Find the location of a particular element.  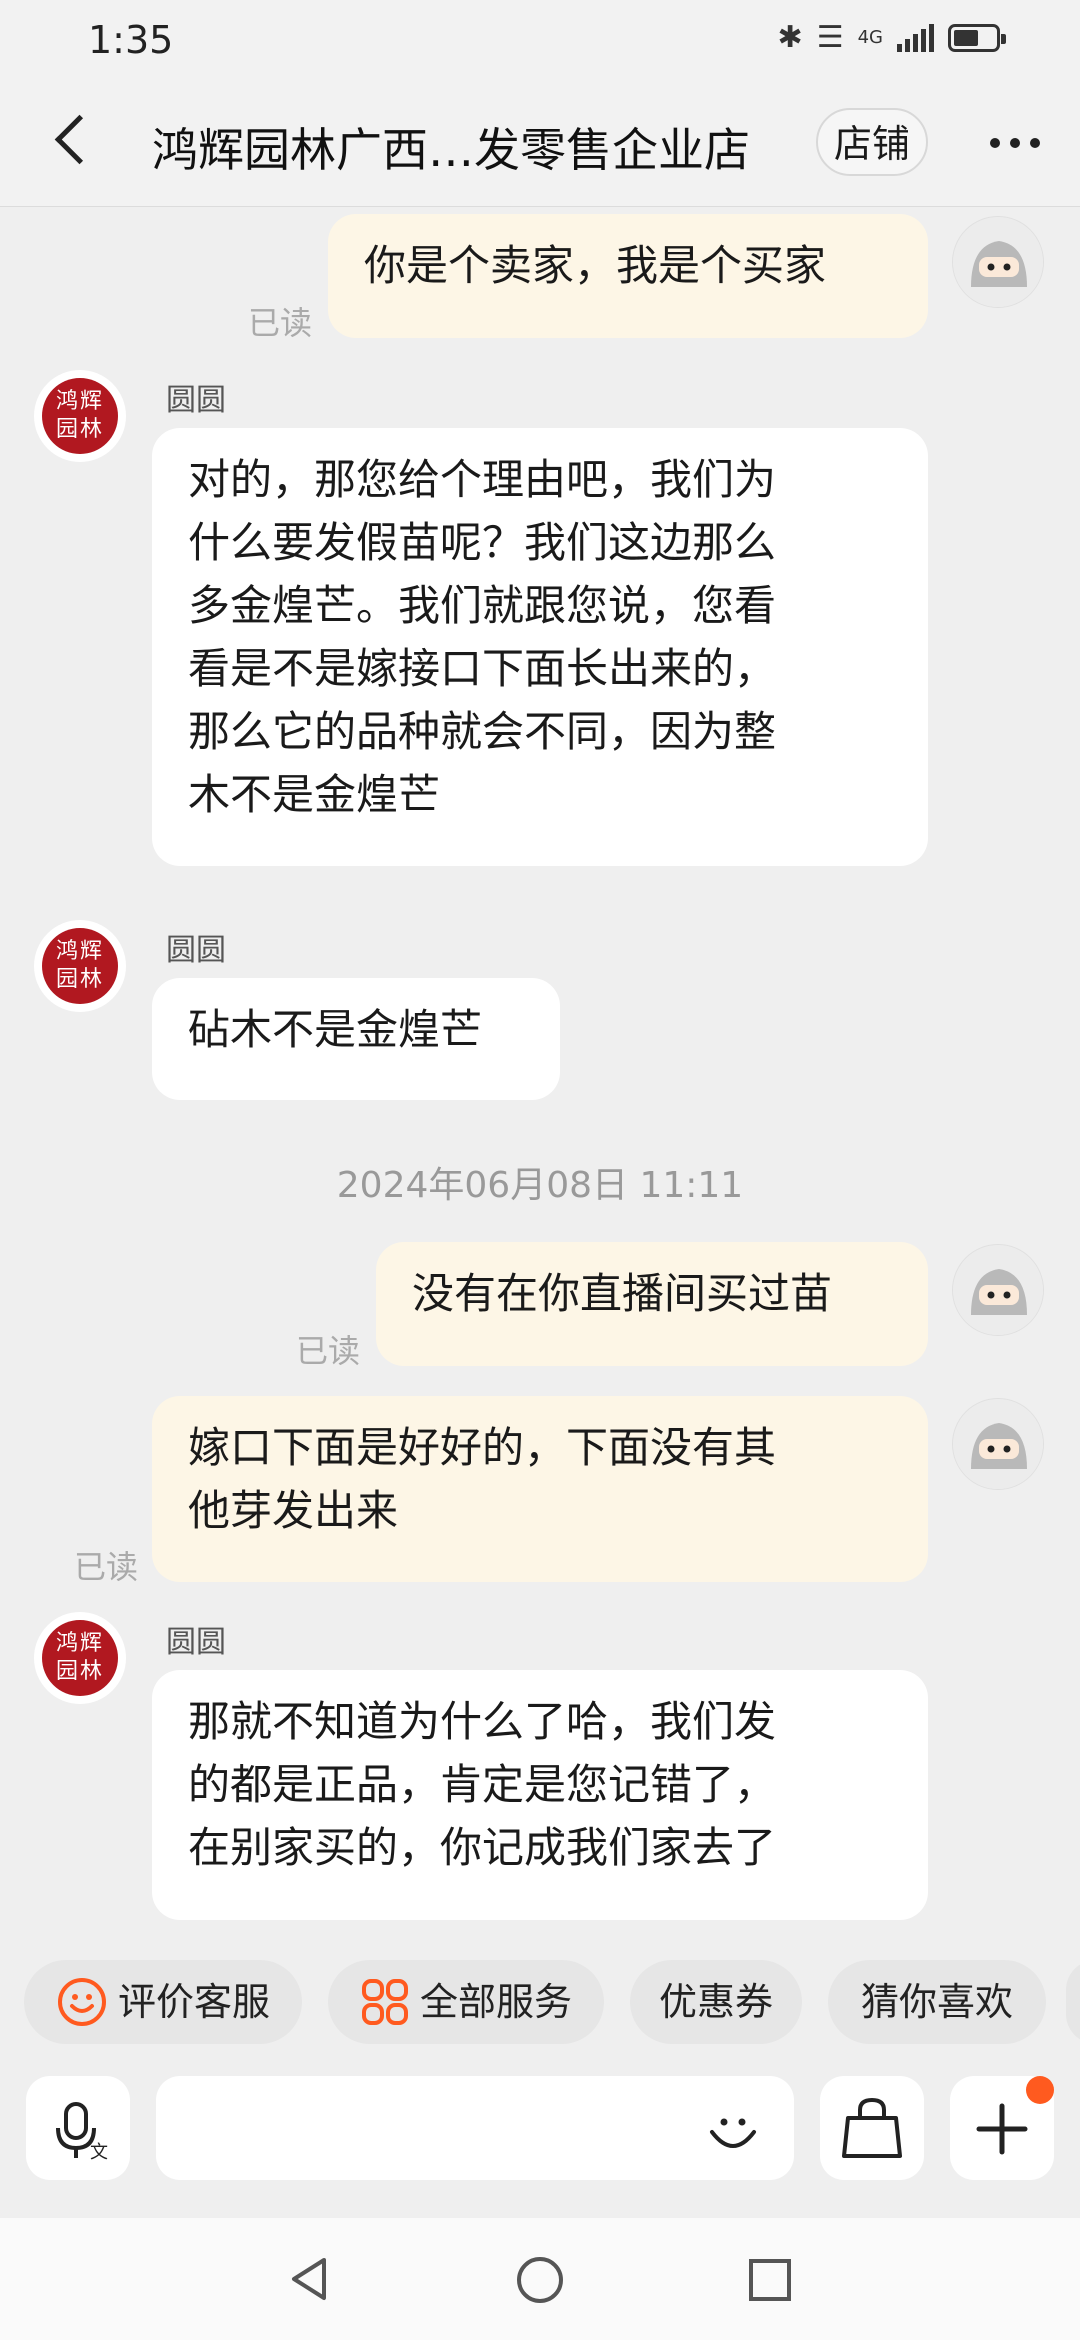

nav-home-icon is located at coordinates (540, 2280).